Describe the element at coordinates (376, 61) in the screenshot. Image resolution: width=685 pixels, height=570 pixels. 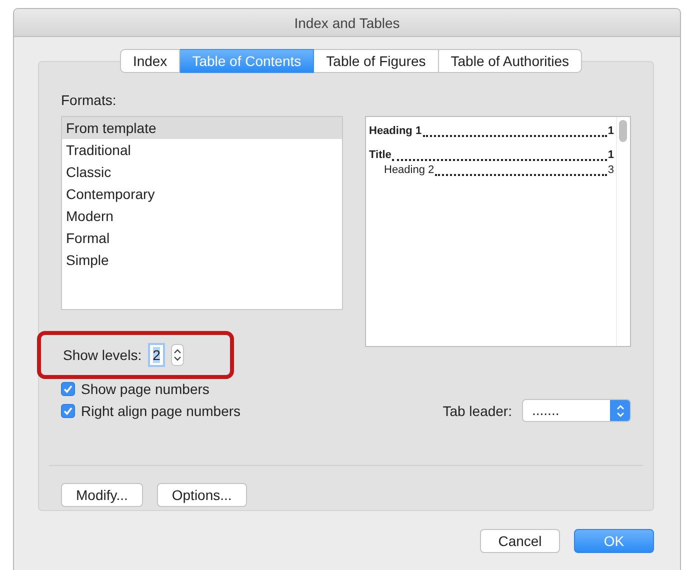
I see `tab: Table of Figures` at that location.